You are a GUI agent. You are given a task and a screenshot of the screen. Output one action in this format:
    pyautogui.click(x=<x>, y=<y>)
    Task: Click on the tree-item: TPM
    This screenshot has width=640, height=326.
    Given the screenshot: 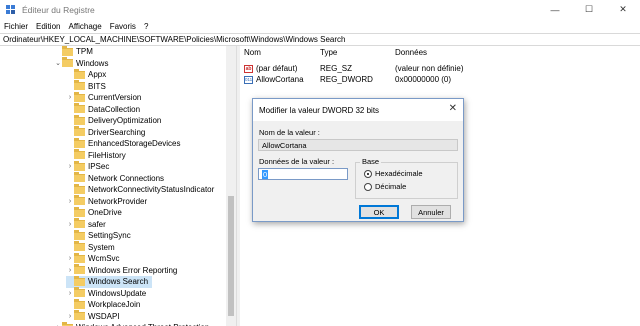 What is the action you would take?
    pyautogui.click(x=73, y=52)
    